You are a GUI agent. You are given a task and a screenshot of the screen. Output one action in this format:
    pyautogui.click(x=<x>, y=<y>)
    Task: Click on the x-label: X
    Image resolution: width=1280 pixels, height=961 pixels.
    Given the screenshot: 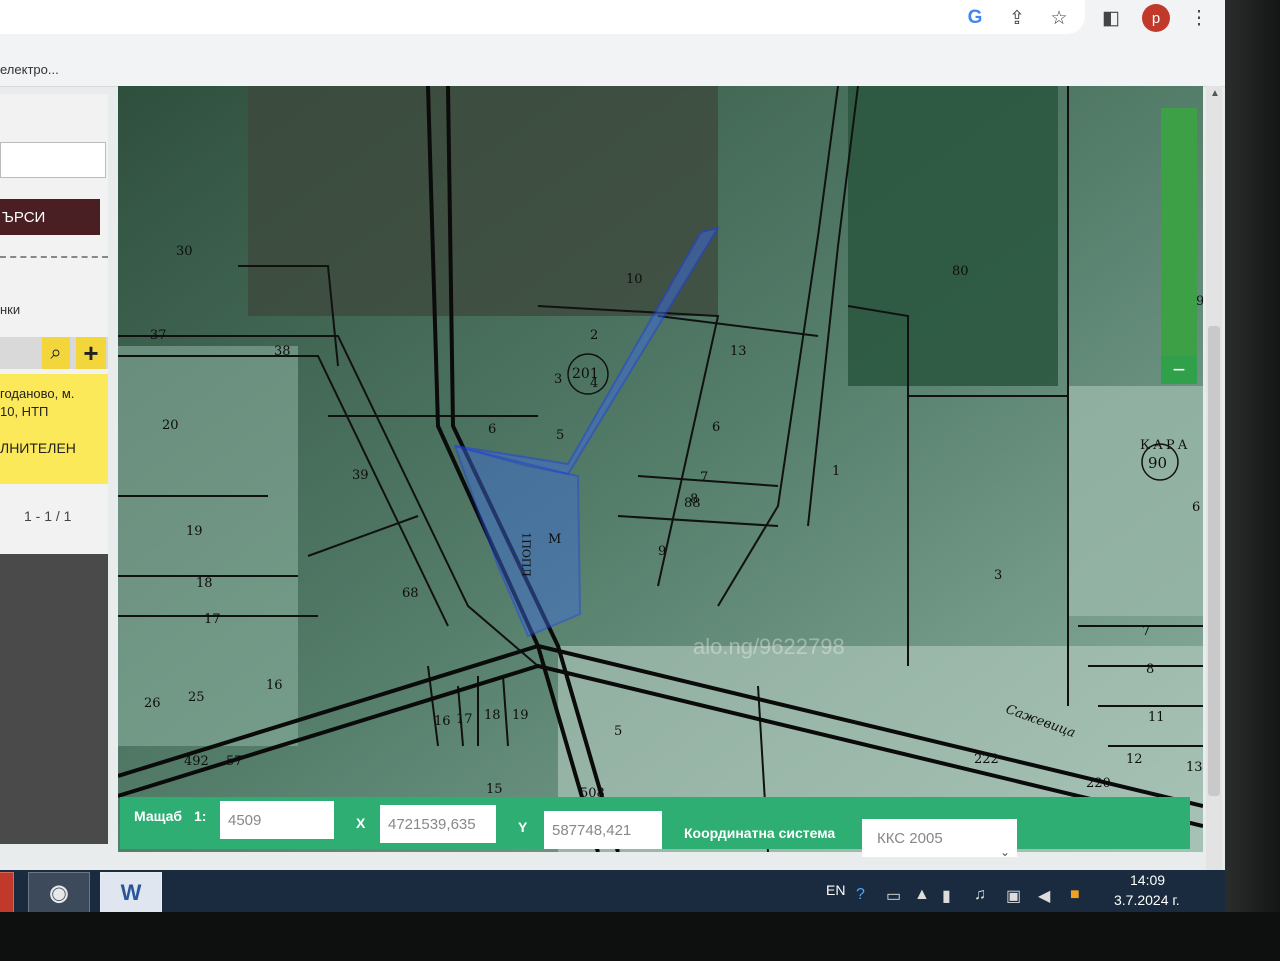 What is the action you would take?
    pyautogui.click(x=361, y=823)
    